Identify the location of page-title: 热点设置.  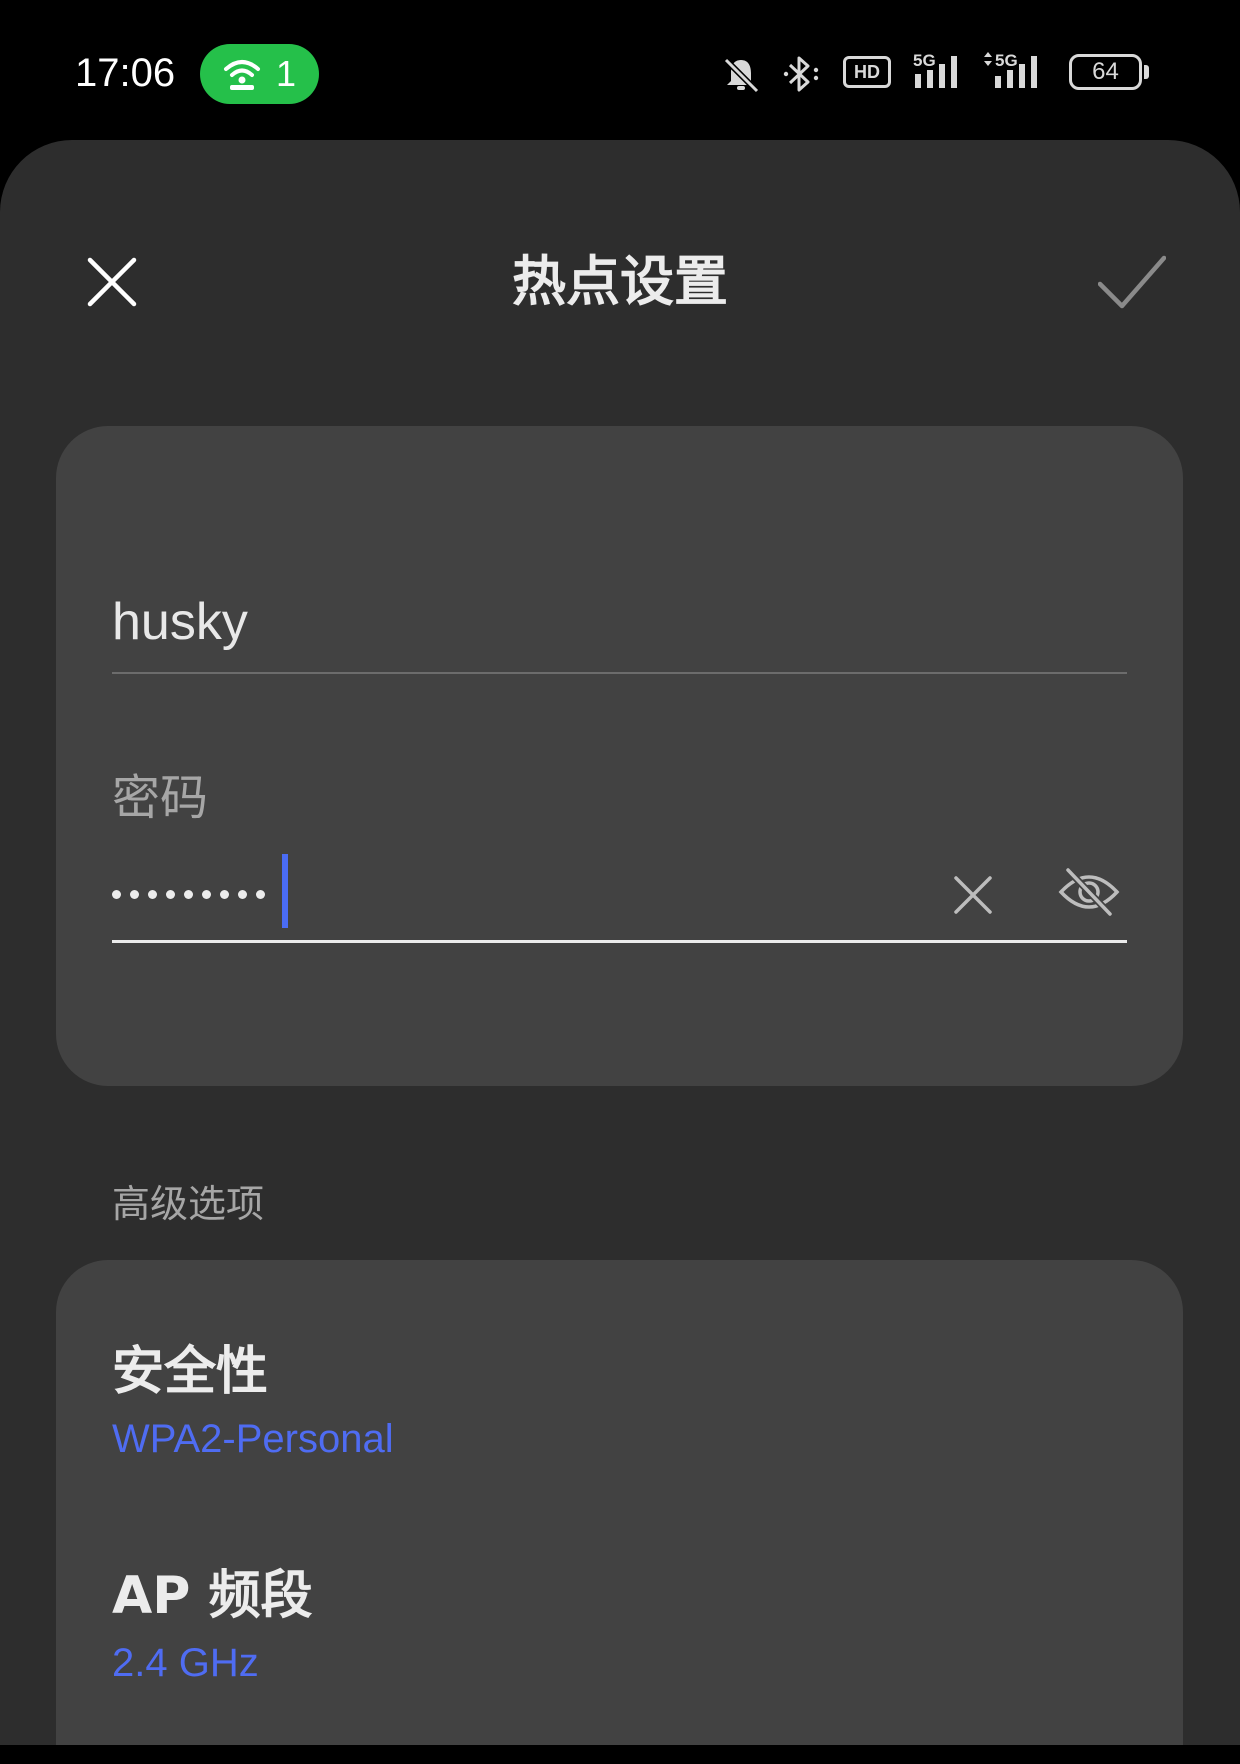
(620, 281).